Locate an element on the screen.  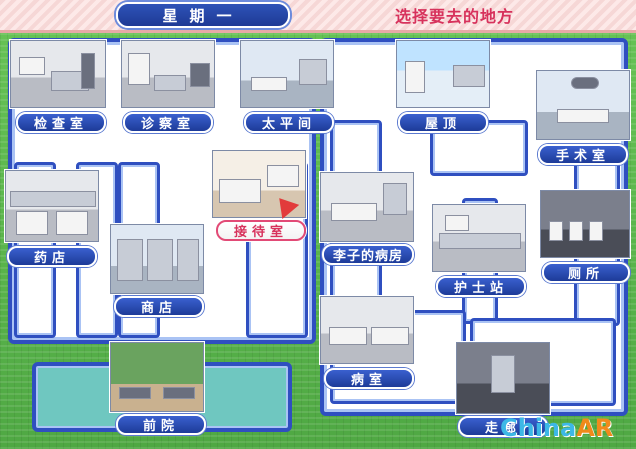
room-label-exam: 检查室 is located at coordinates (61, 122).